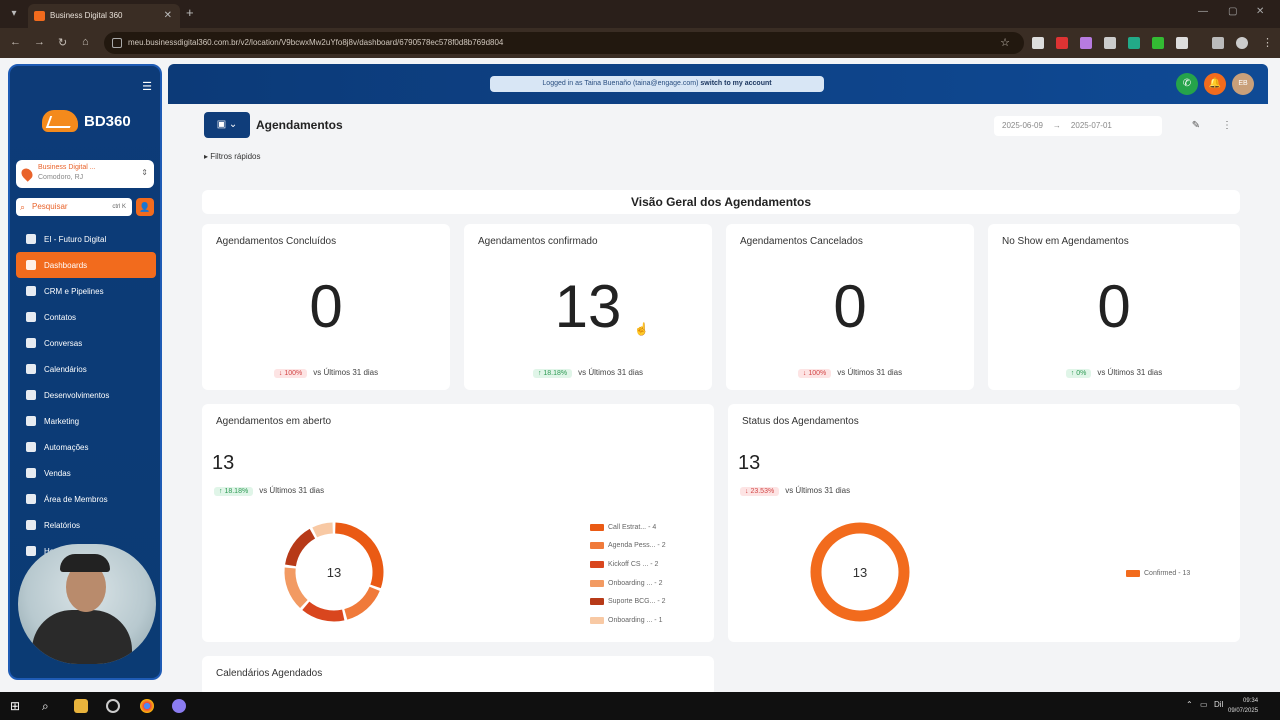 This screenshot has height=720, width=1280. I want to click on browser-tab: Business Digital 360 ✕, so click(104, 16).